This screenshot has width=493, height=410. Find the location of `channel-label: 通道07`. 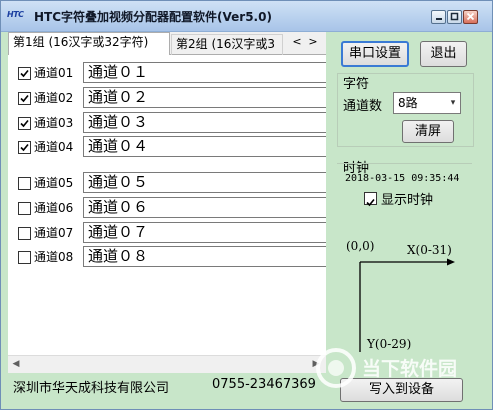

channel-label: 通道07 is located at coordinates (53, 233).